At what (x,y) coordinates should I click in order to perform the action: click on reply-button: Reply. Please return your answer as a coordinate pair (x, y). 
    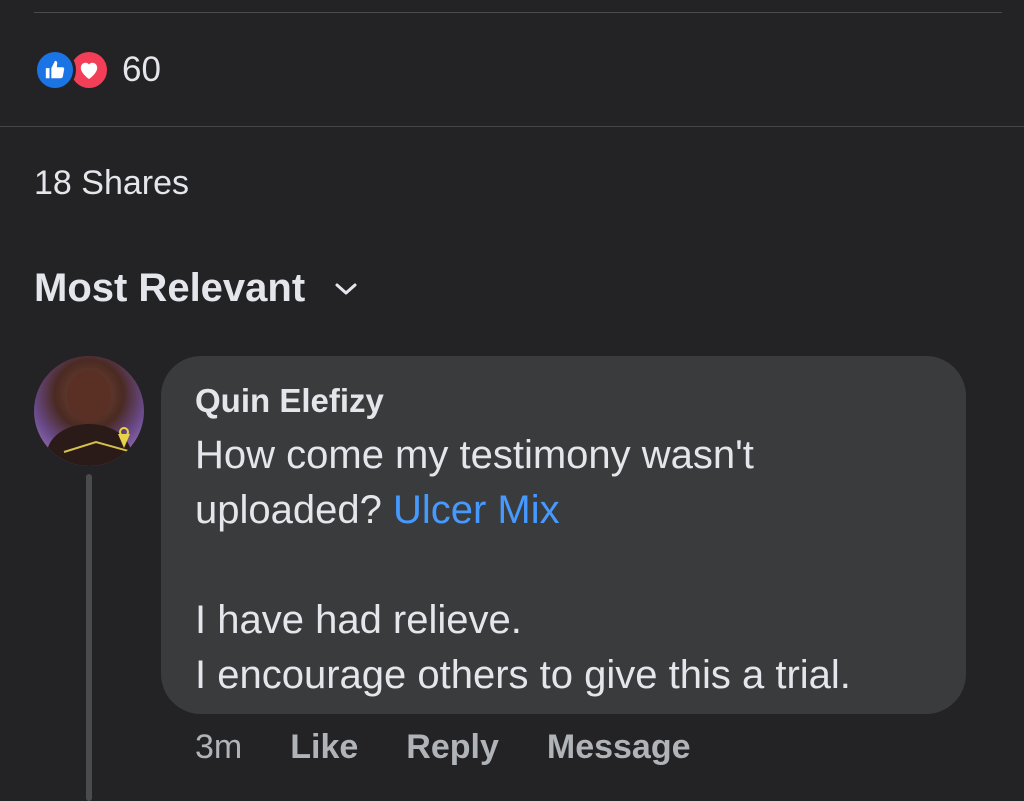
    Looking at the image, I should click on (452, 747).